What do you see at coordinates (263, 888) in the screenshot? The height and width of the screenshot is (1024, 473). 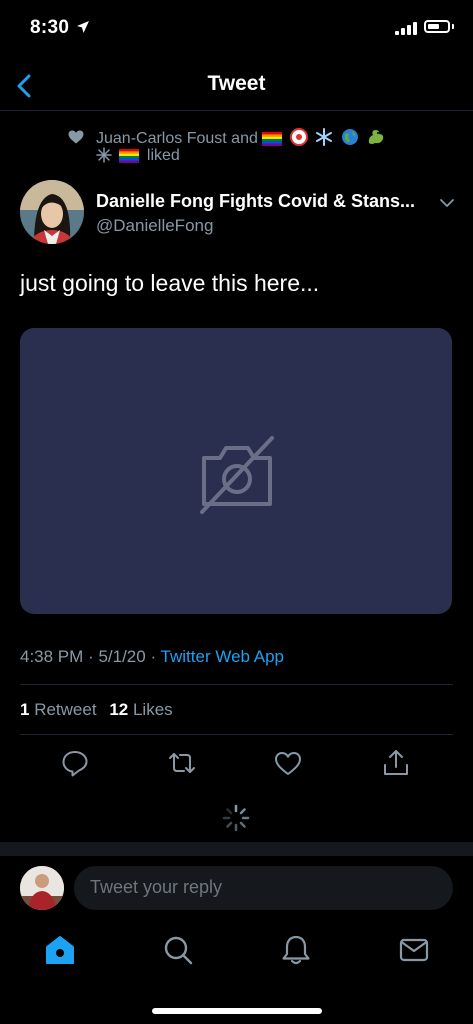 I see `reply-input: Tweet your reply` at bounding box center [263, 888].